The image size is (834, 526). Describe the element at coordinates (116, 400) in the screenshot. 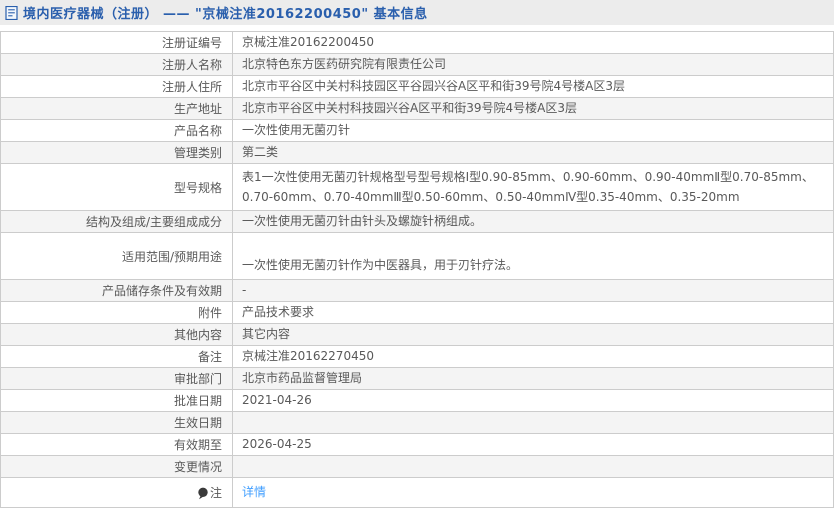

I see `row-label: 批准日期` at that location.